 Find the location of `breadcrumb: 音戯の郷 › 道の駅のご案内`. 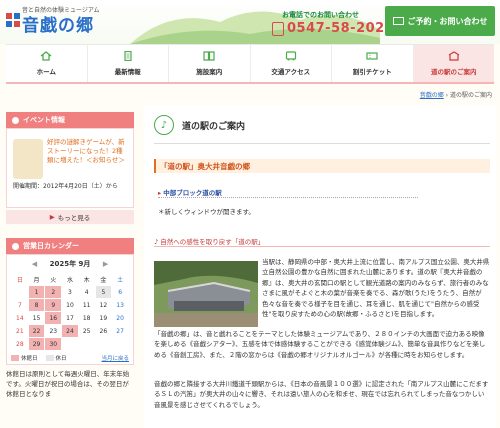

breadcrumb: 音戯の郷 › 道の駅のご案内 is located at coordinates (456, 94).